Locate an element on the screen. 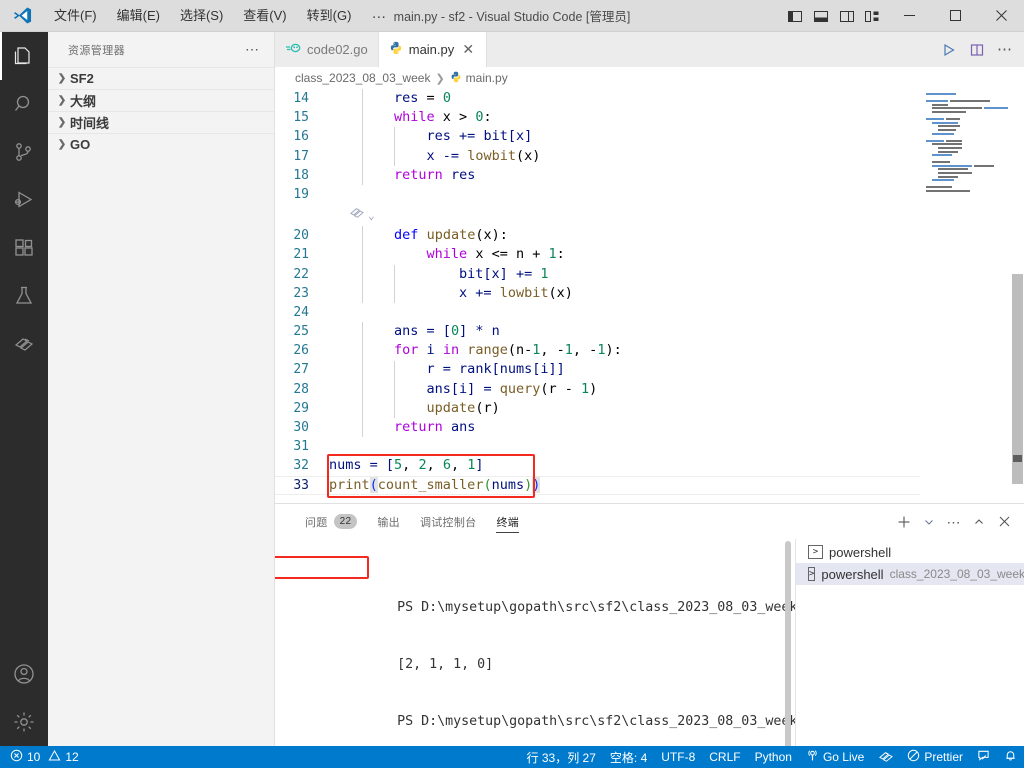 This screenshot has width=1024, height=768. breadcrumb: class_2023_08_03_week ❯ main.py is located at coordinates (649, 78).